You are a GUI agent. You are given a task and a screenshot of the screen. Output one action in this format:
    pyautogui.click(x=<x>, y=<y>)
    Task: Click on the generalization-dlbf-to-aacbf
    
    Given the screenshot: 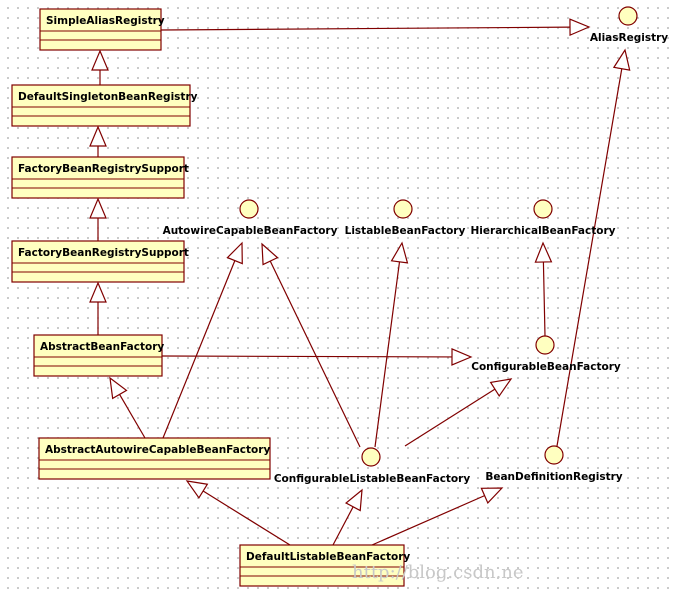 What is the action you would take?
    pyautogui.click(x=238, y=513)
    